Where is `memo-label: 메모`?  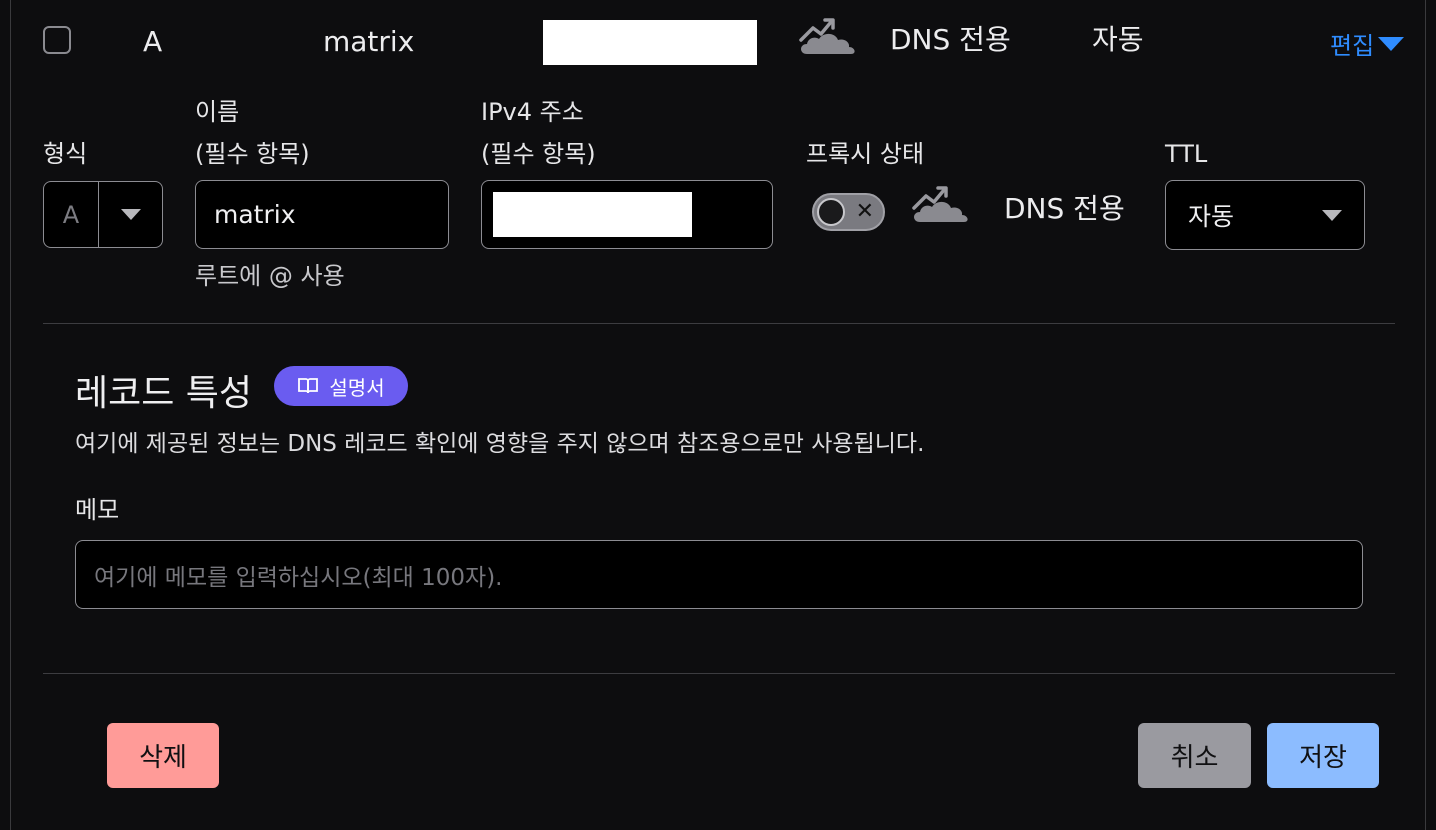 memo-label: 메모 is located at coordinates (97, 510).